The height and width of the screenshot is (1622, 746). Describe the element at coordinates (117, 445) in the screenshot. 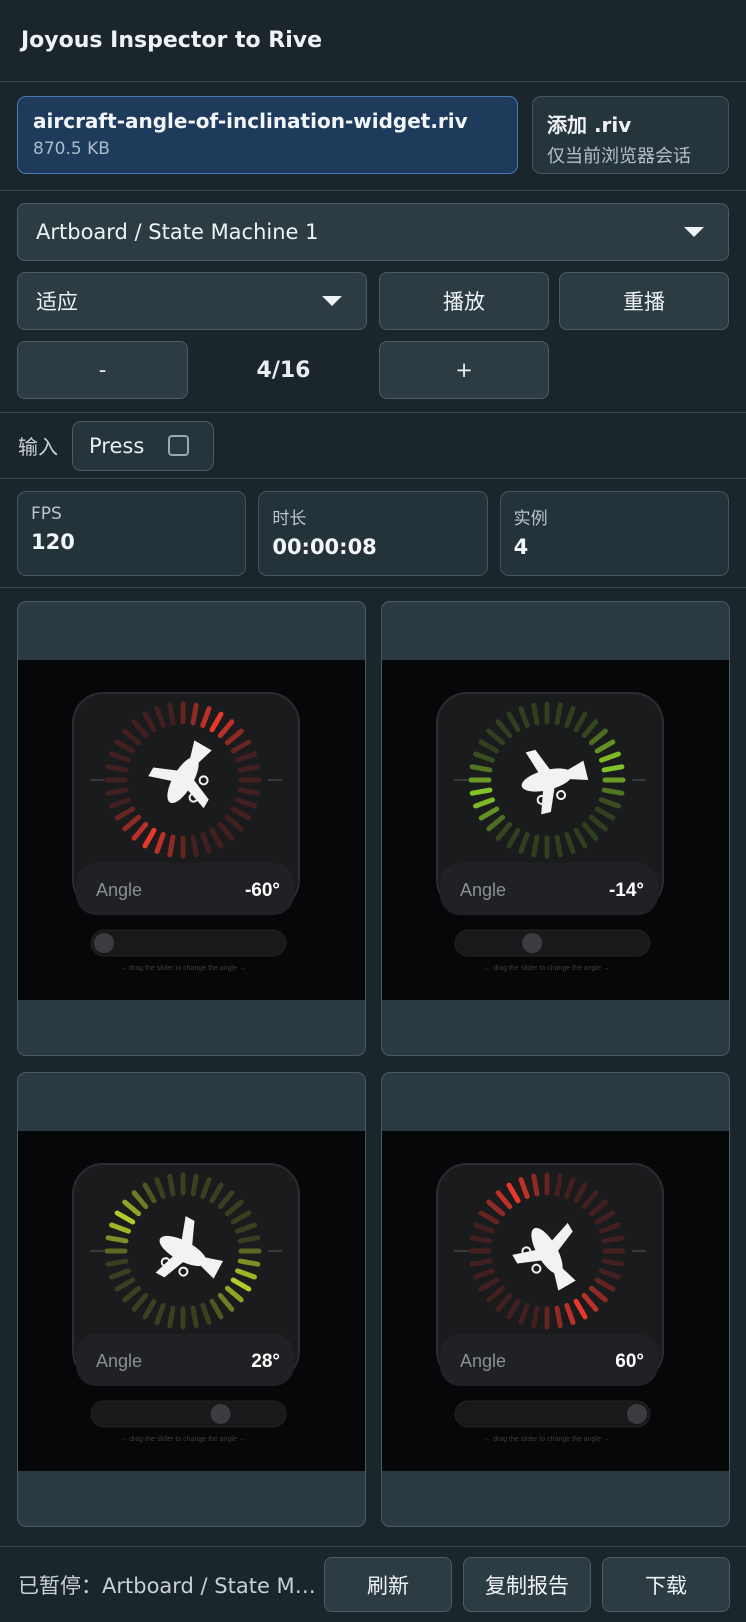

I see `press-label: Press` at that location.